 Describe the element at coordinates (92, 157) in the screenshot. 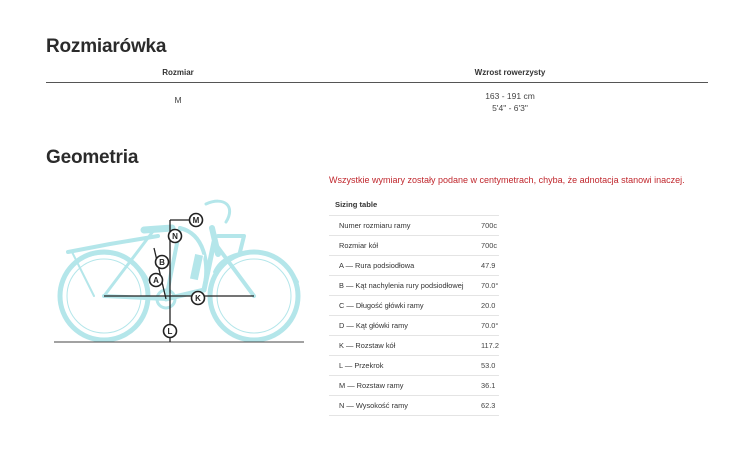

I see `geometry-title: Geometria` at that location.